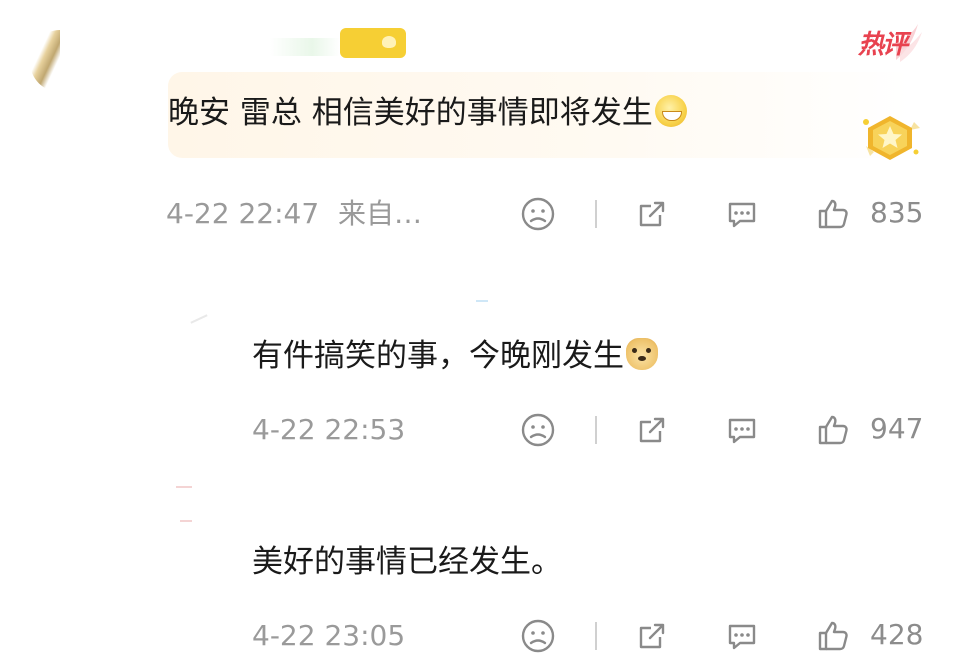 Image resolution: width=960 pixels, height=663 pixels. What do you see at coordinates (670, 111) in the screenshot?
I see `grin-emoji-icon` at bounding box center [670, 111].